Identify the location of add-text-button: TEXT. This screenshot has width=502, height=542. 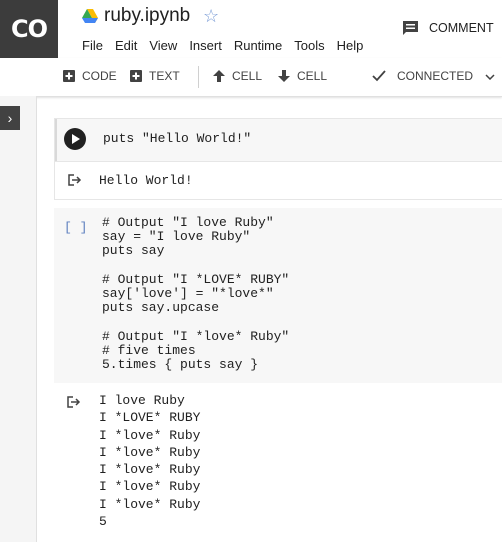
(155, 76).